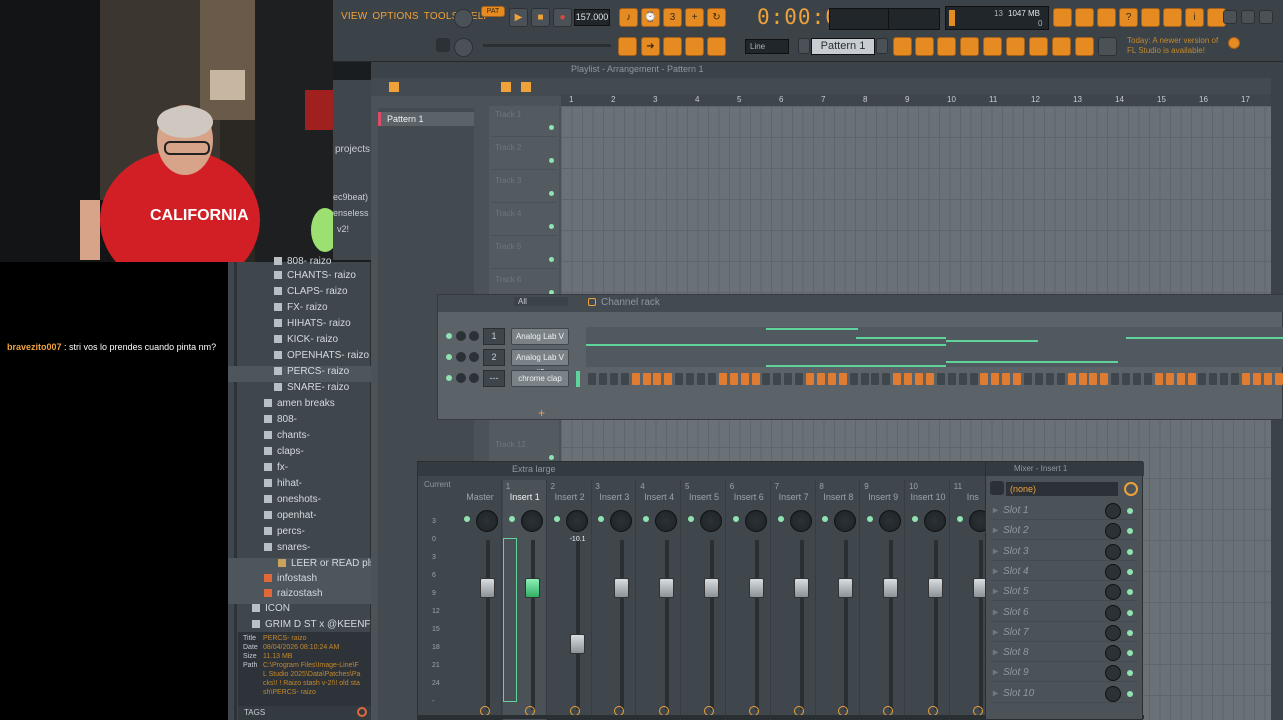 This screenshot has width=1283, height=720. What do you see at coordinates (1248, 17) in the screenshot?
I see `maximize-button` at bounding box center [1248, 17].